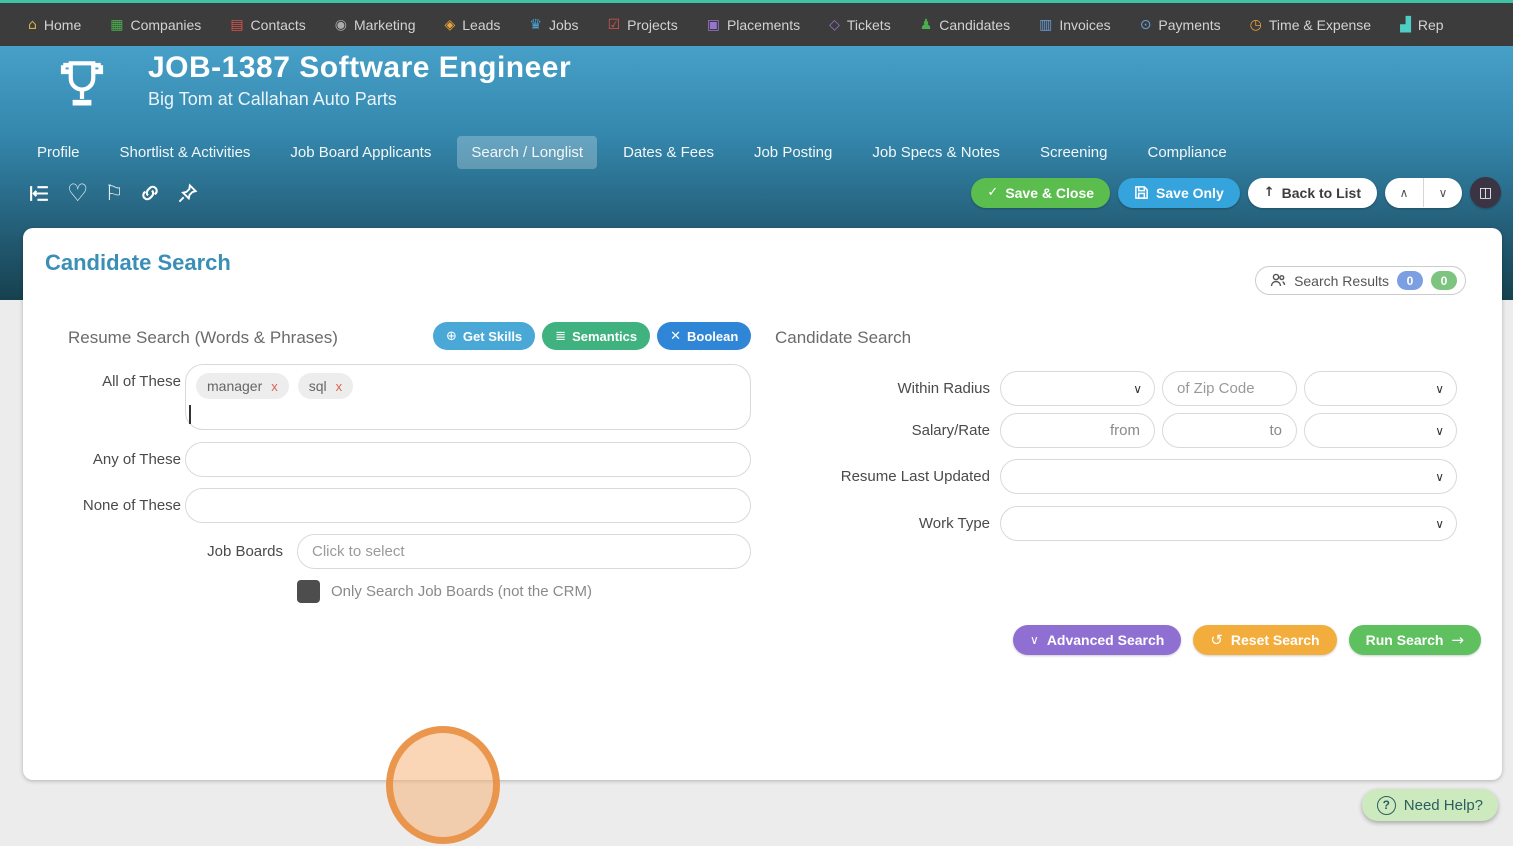 This screenshot has width=1513, height=846. What do you see at coordinates (915, 476) in the screenshot?
I see `resume-last-updated-label: Resume Last Updated` at bounding box center [915, 476].